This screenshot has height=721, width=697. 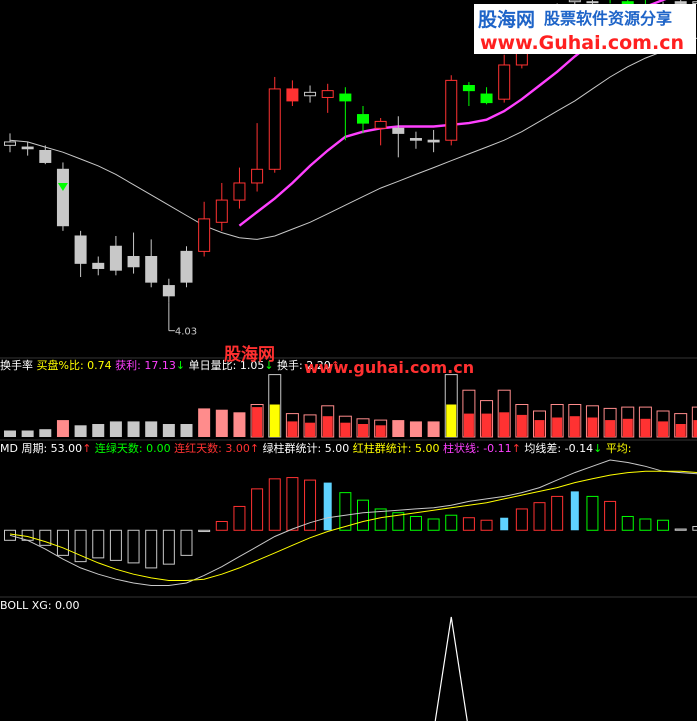 I want to click on legend-stat-name: 周期:, so click(x=34, y=448).